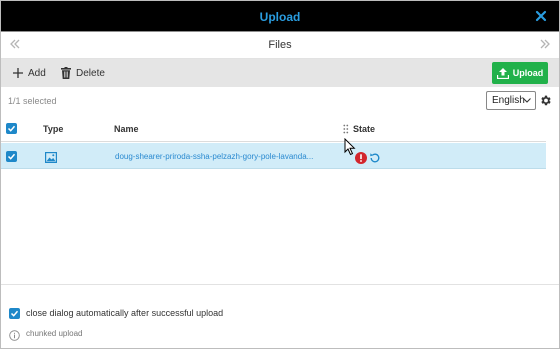 This screenshot has height=349, width=560. What do you see at coordinates (90, 73) in the screenshot?
I see `delete-label: Delete` at bounding box center [90, 73].